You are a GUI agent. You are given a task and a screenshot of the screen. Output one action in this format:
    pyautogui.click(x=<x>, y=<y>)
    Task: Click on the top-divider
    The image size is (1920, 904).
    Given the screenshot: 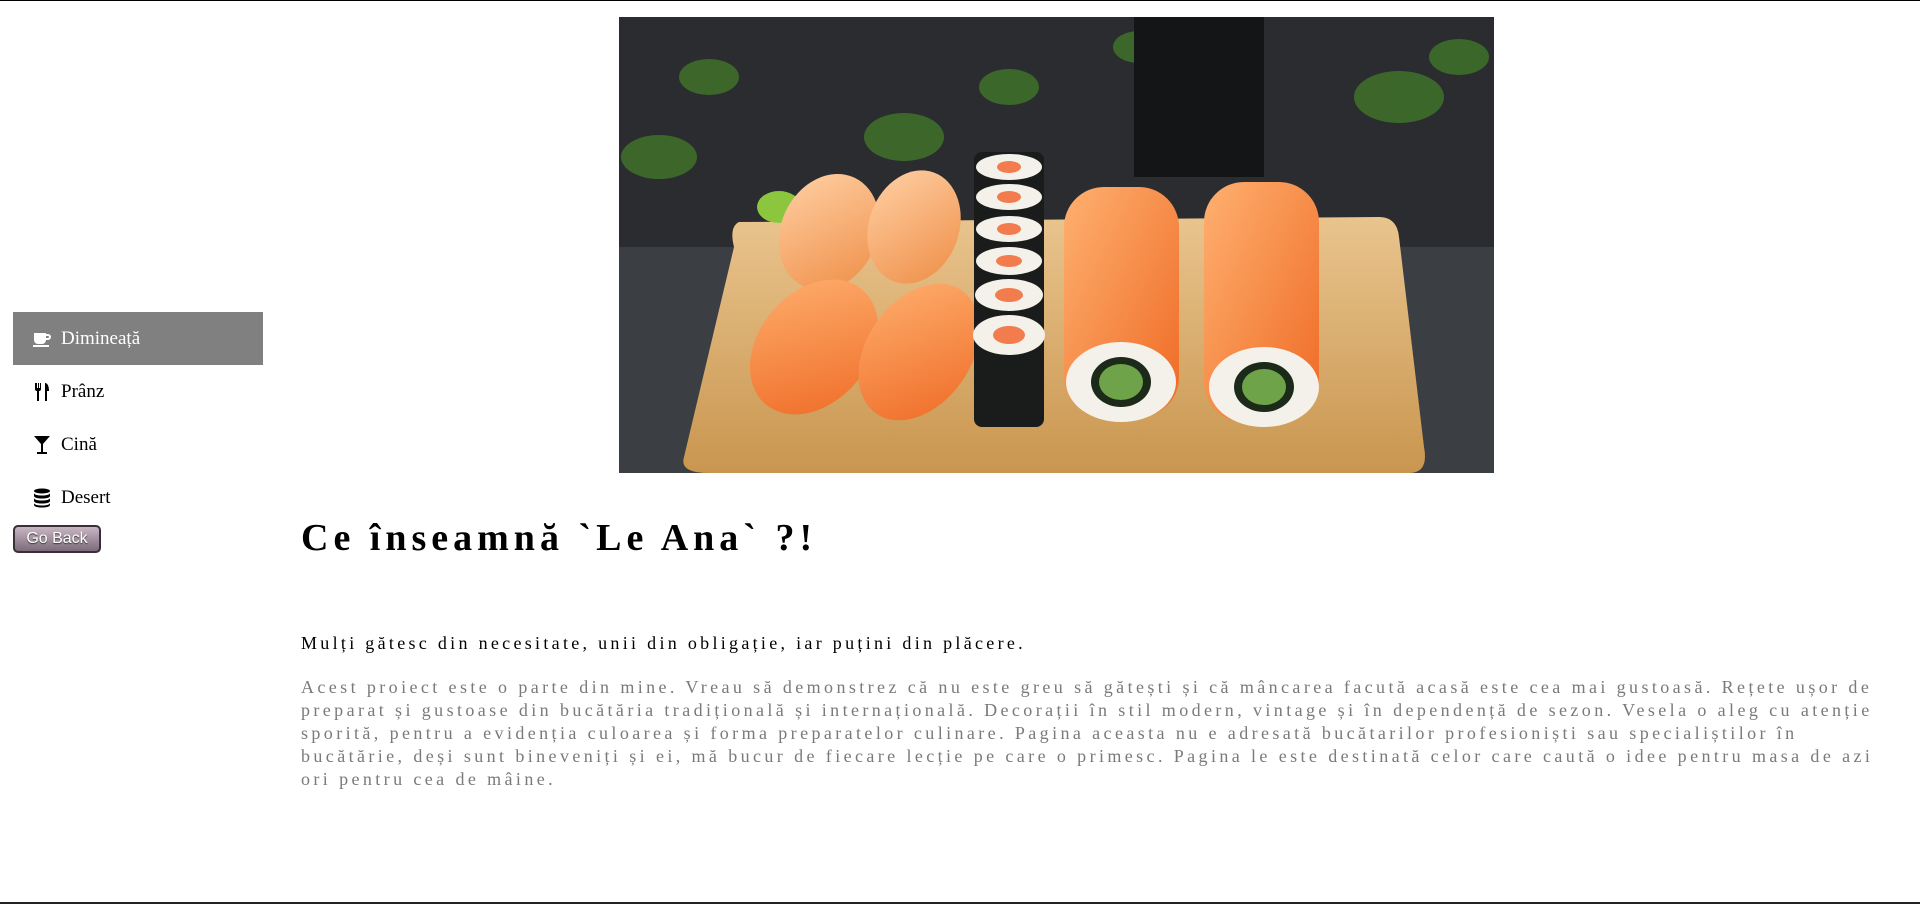 What is the action you would take?
    pyautogui.click(x=960, y=0)
    